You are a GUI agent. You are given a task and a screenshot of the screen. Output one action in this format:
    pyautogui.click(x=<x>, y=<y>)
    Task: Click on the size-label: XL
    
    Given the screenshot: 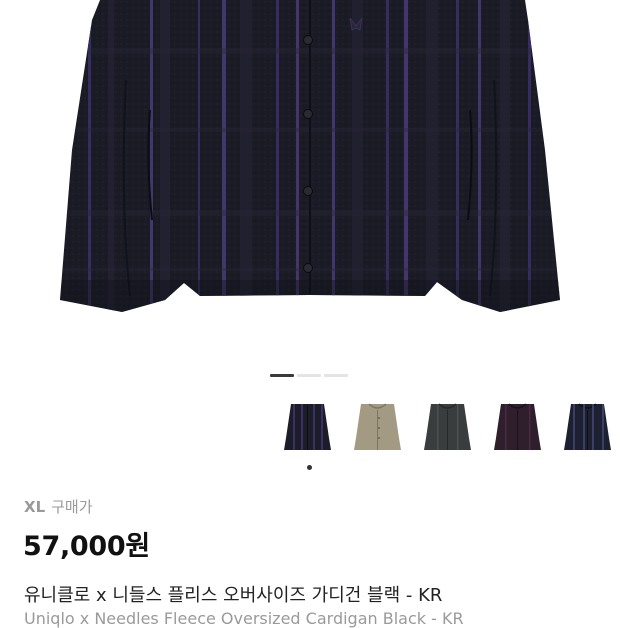 What is the action you would take?
    pyautogui.click(x=35, y=507)
    